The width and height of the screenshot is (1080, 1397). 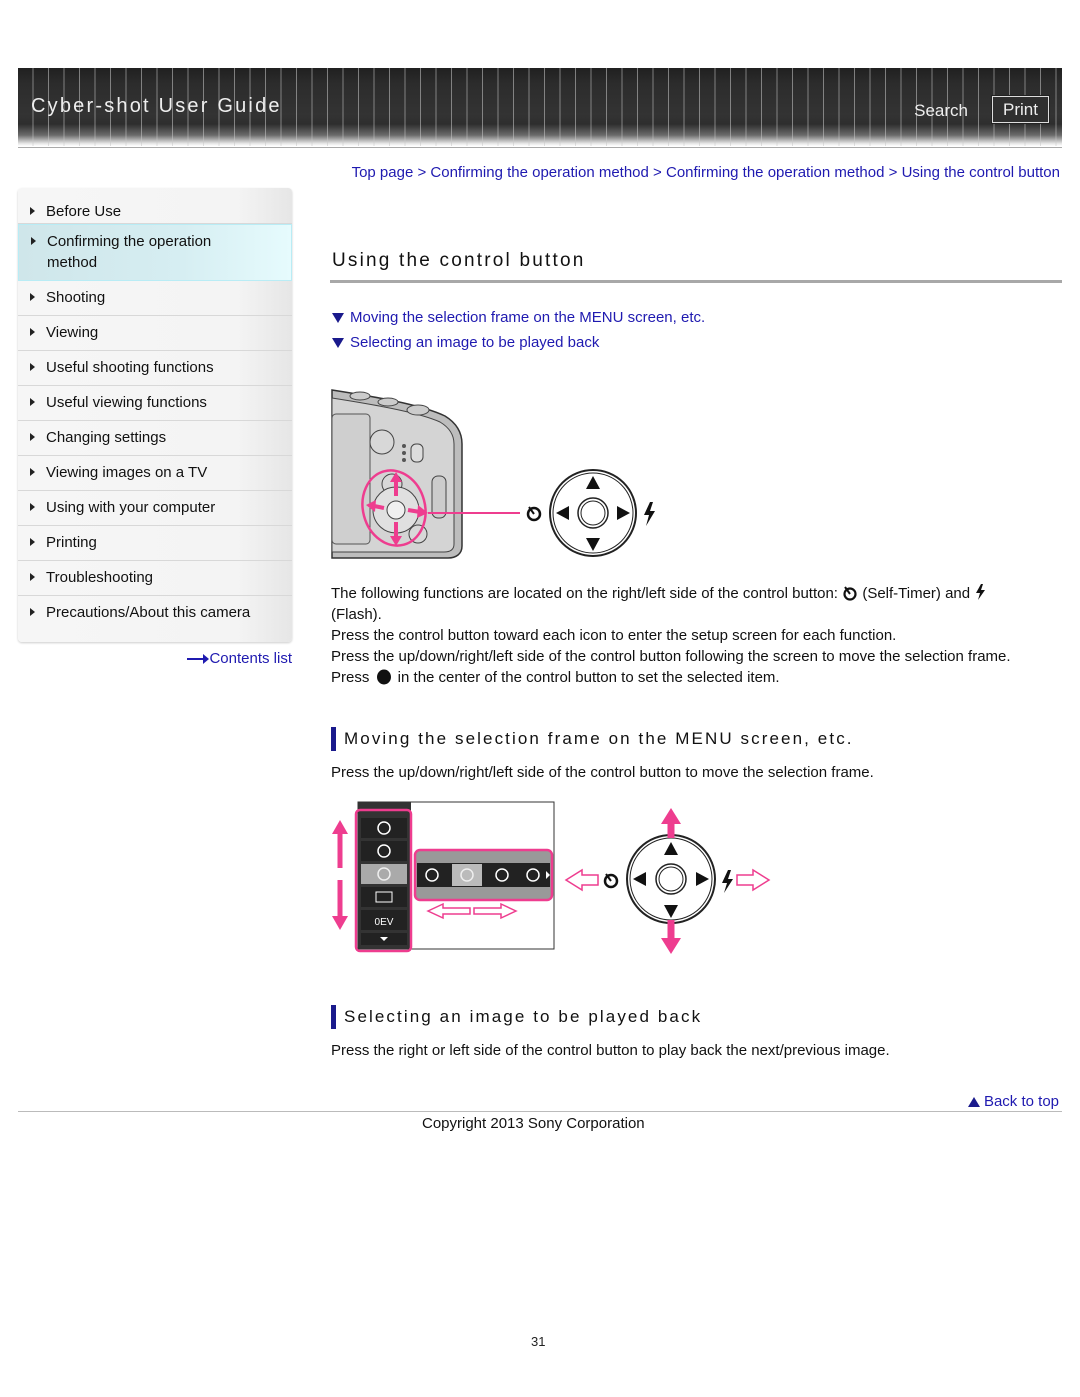 I want to click on sidebar-item-label: Printing, so click(x=71, y=542).